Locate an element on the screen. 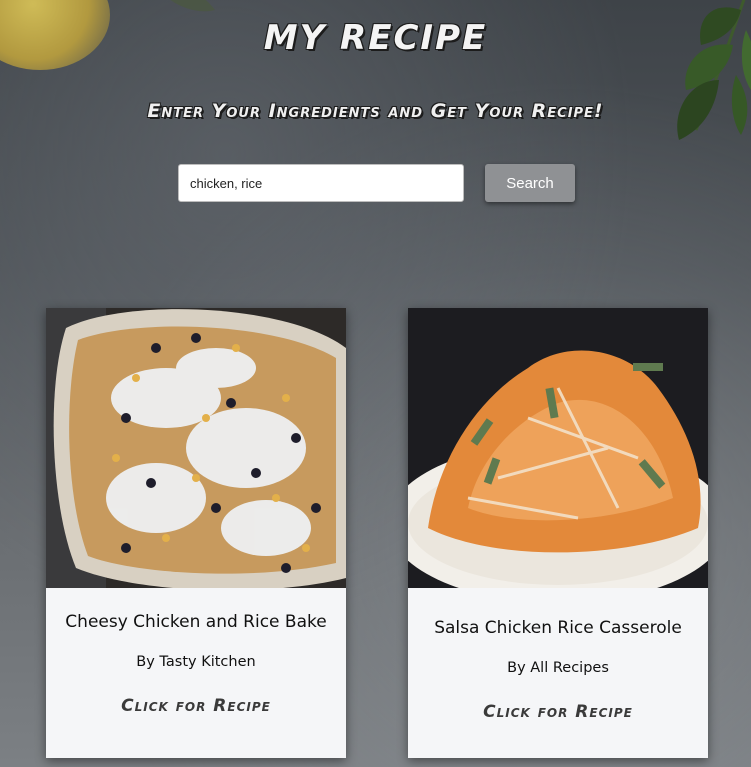 The height and width of the screenshot is (767, 751). herb-leaf-decoration is located at coordinates (192, 6).